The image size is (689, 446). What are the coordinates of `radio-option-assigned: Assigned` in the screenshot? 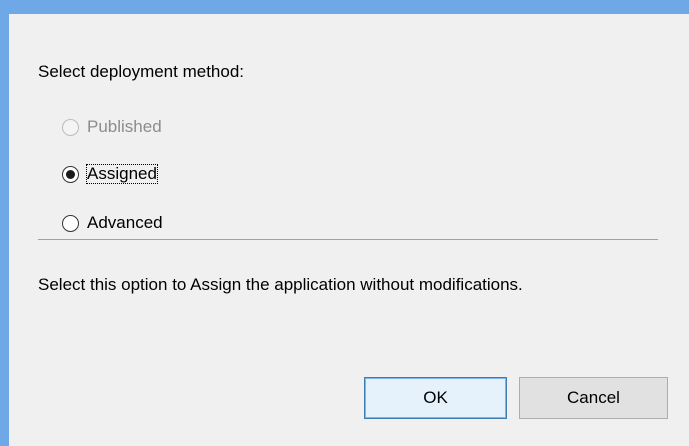 It's located at (110, 174).